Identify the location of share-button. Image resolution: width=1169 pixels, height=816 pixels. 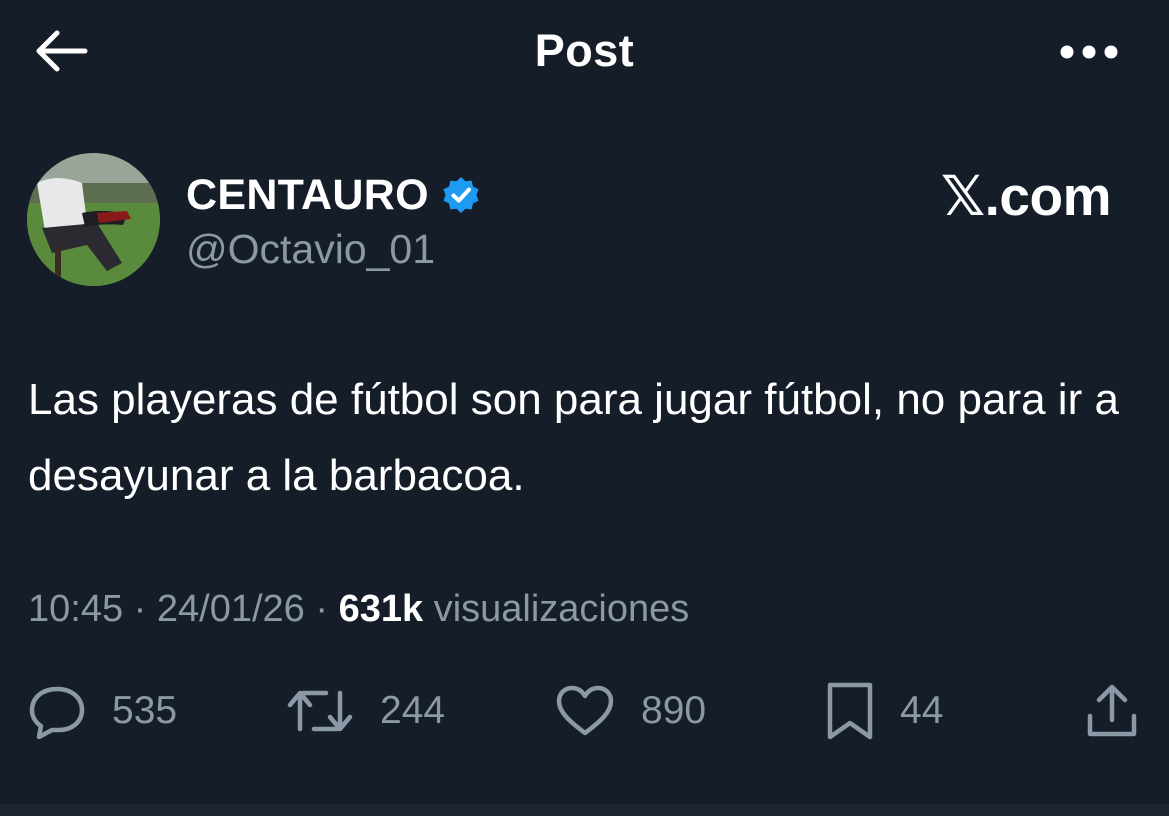
(1112, 711).